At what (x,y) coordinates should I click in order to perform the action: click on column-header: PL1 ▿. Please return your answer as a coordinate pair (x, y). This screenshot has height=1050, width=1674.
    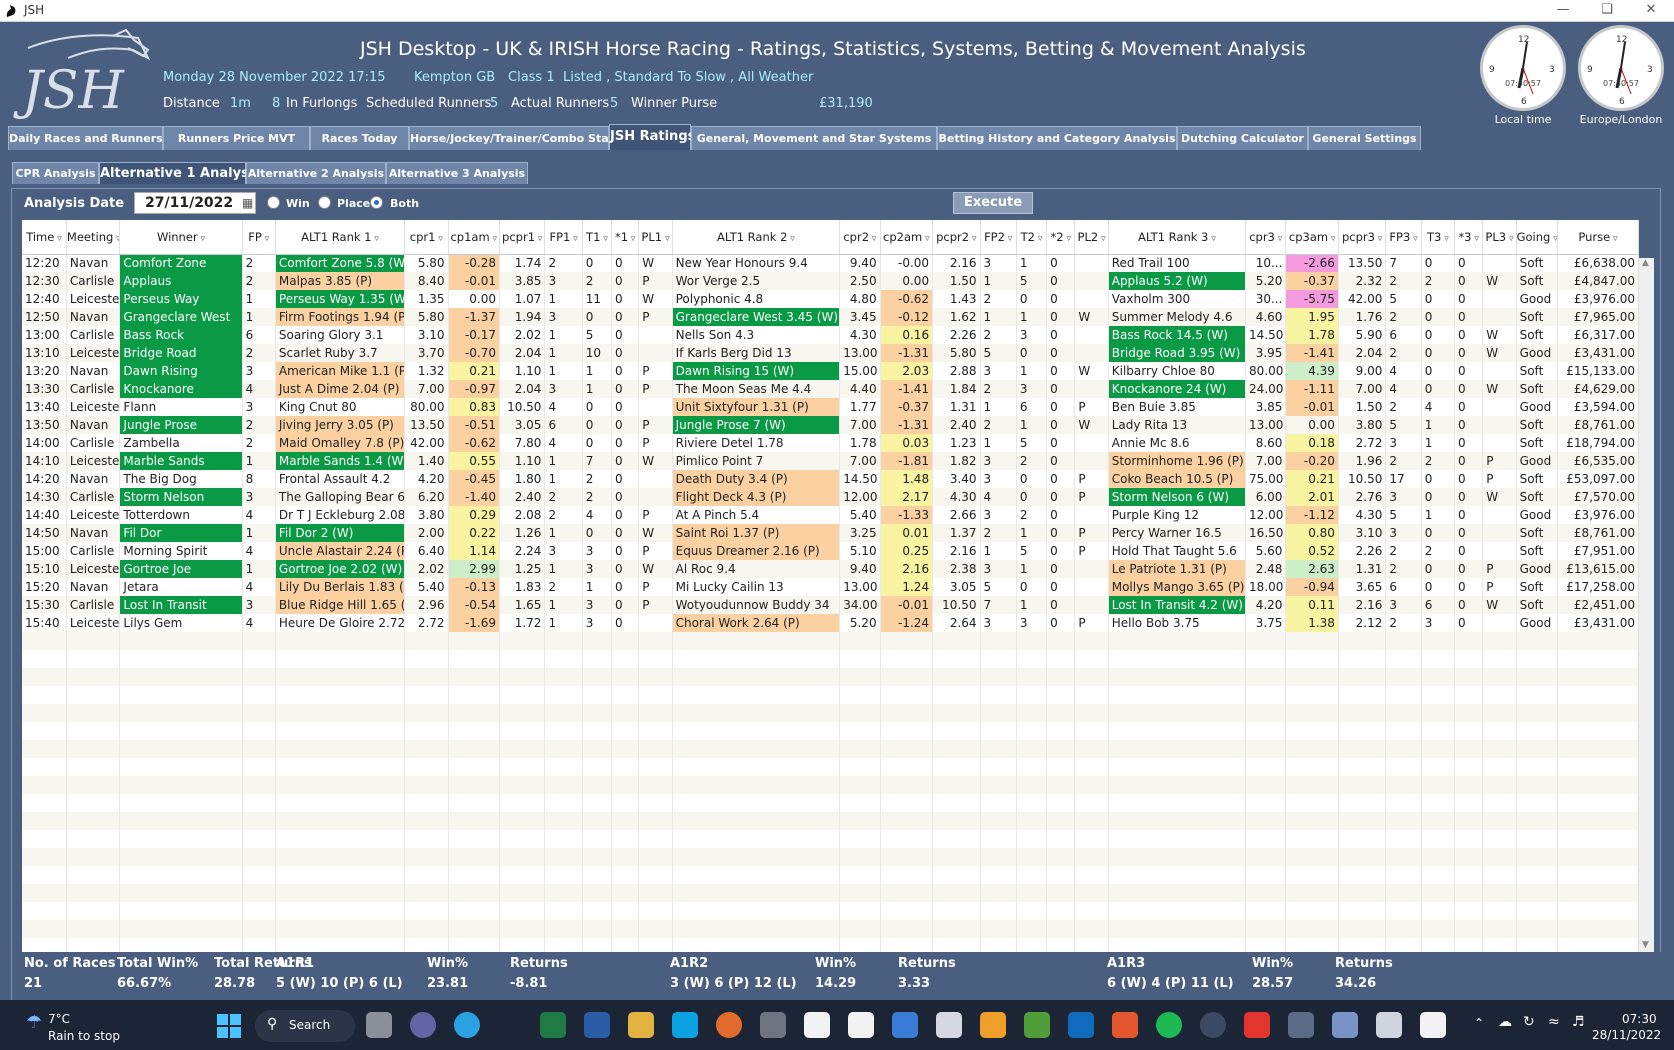
    Looking at the image, I should click on (655, 237).